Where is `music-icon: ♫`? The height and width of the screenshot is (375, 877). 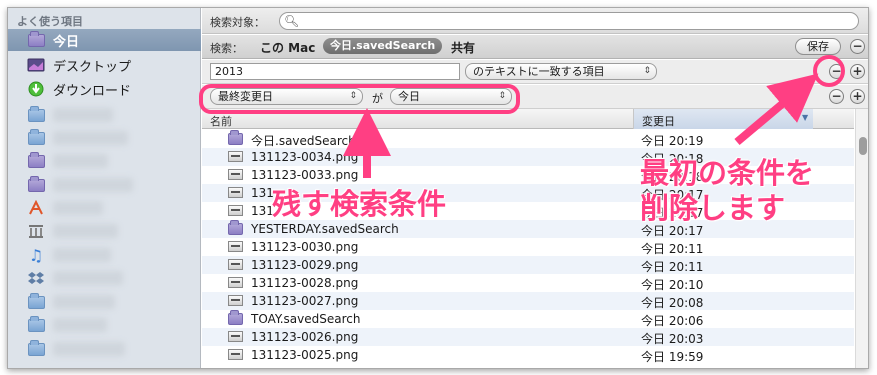 music-icon: ♫ is located at coordinates (36, 255).